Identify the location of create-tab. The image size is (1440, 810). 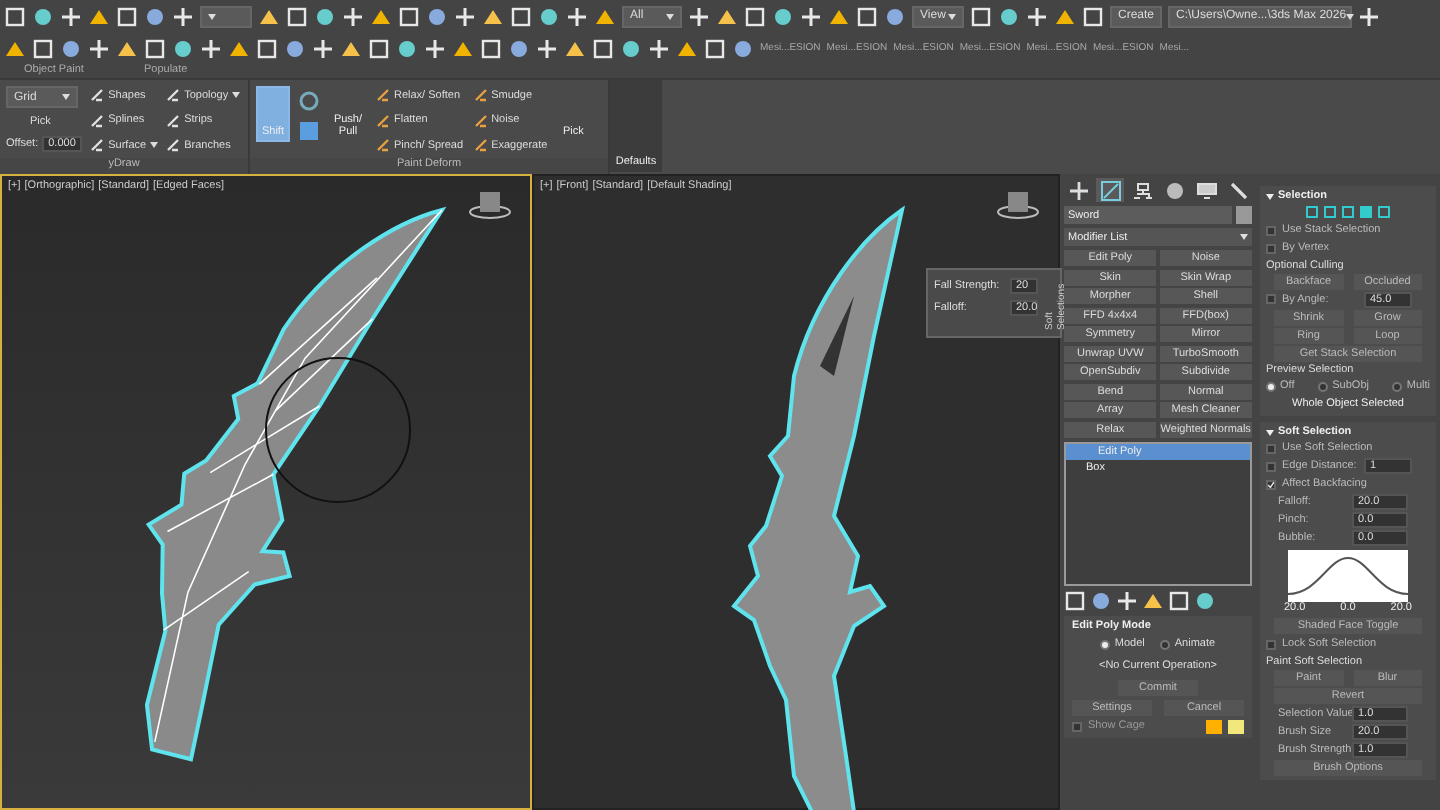
(1078, 190).